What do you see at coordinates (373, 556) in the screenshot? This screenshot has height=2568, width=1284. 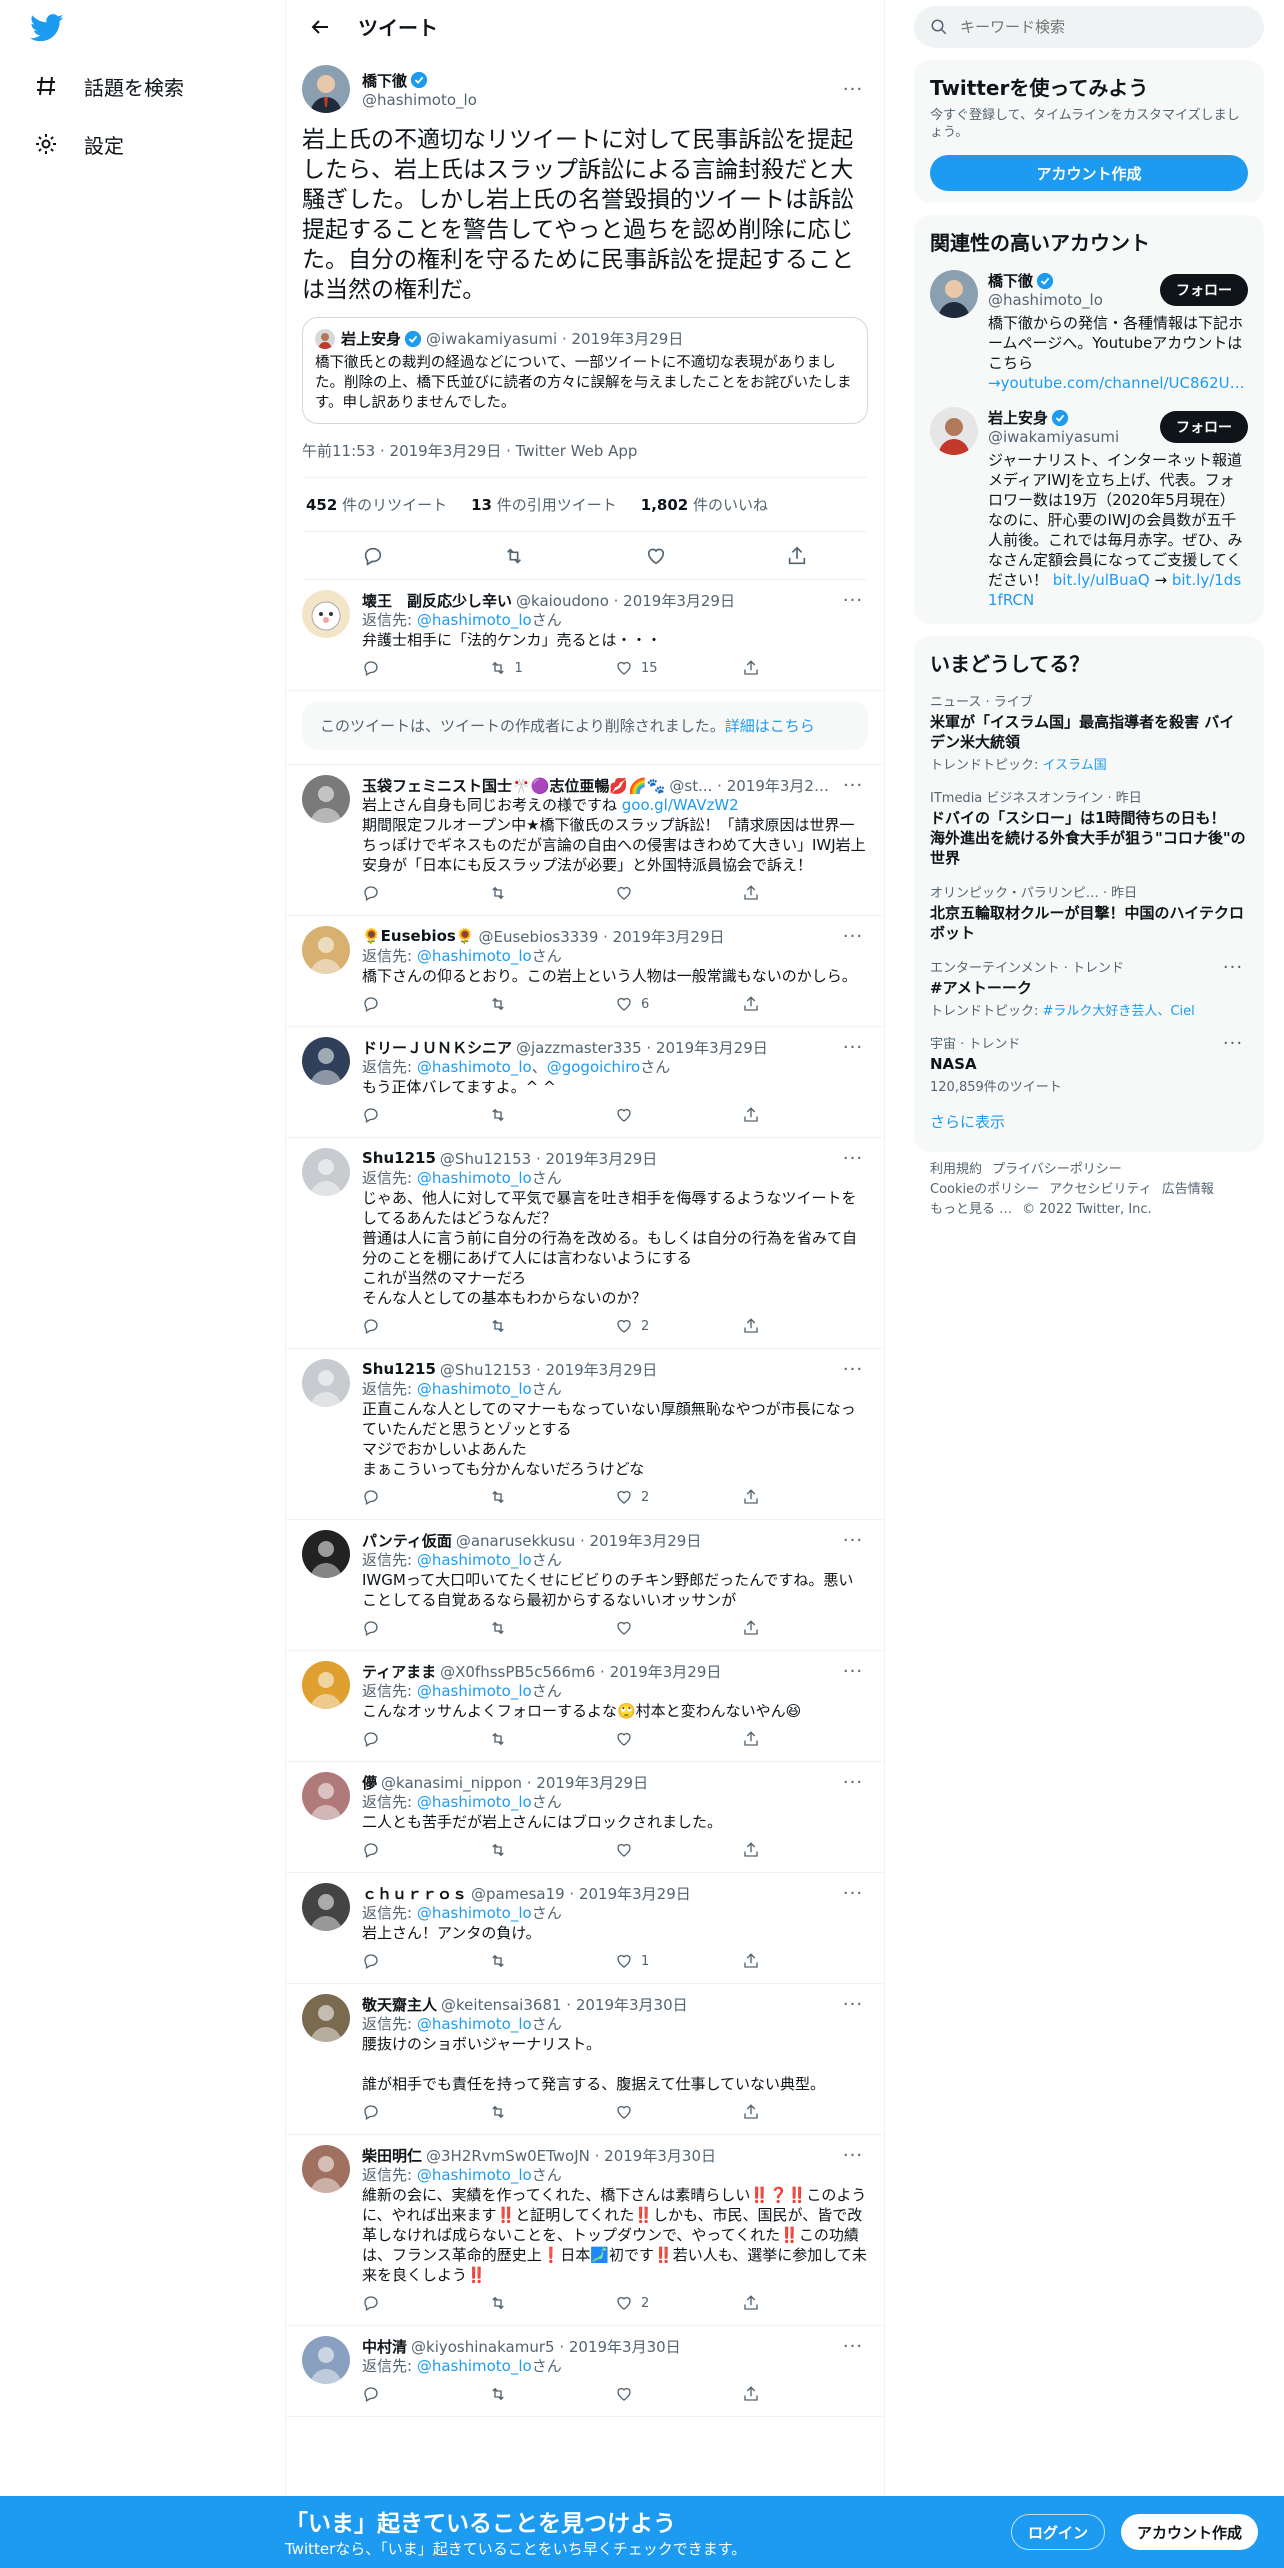 I see `reply-icon` at bounding box center [373, 556].